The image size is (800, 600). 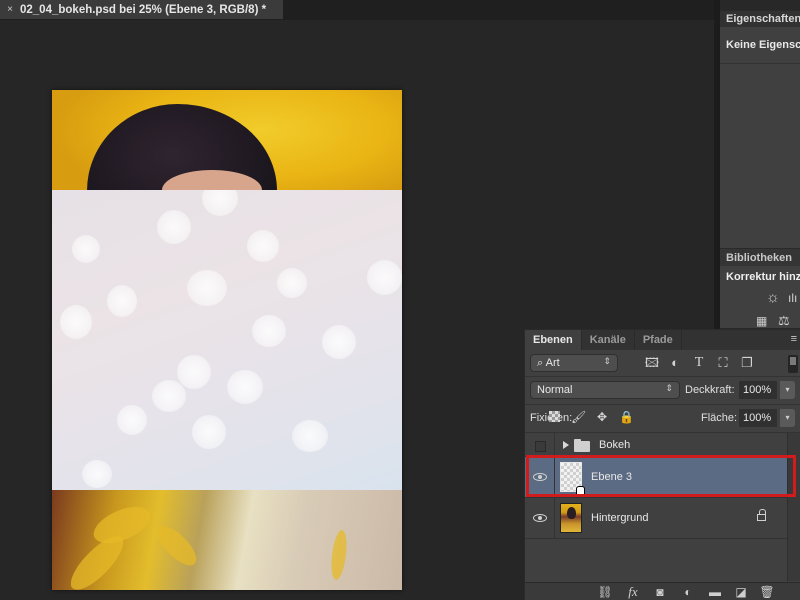 What do you see at coordinates (540, 363) in the screenshot?
I see `search-icon: ⌕` at bounding box center [540, 363].